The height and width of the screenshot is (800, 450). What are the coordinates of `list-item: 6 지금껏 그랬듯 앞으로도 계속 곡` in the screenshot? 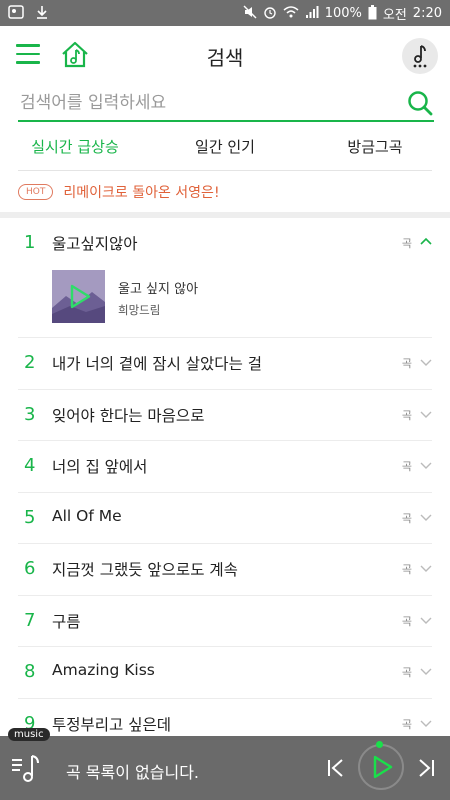 It's located at (225, 570).